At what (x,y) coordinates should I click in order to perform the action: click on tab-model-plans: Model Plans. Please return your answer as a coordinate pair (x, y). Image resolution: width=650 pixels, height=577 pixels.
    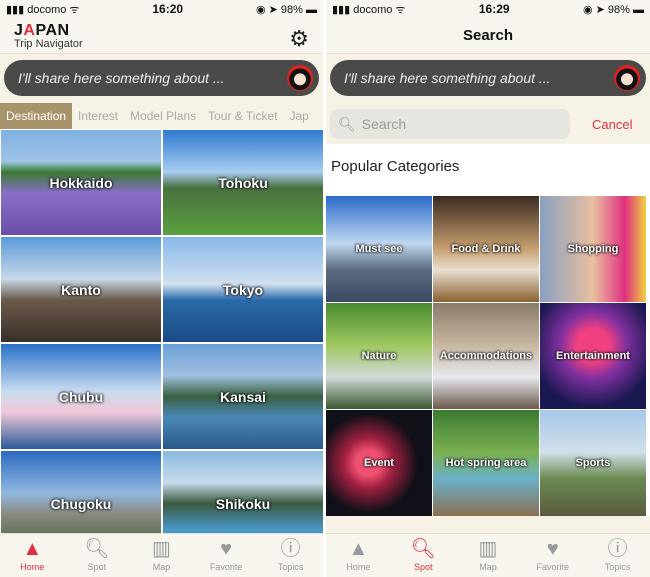
    Looking at the image, I should click on (163, 116).